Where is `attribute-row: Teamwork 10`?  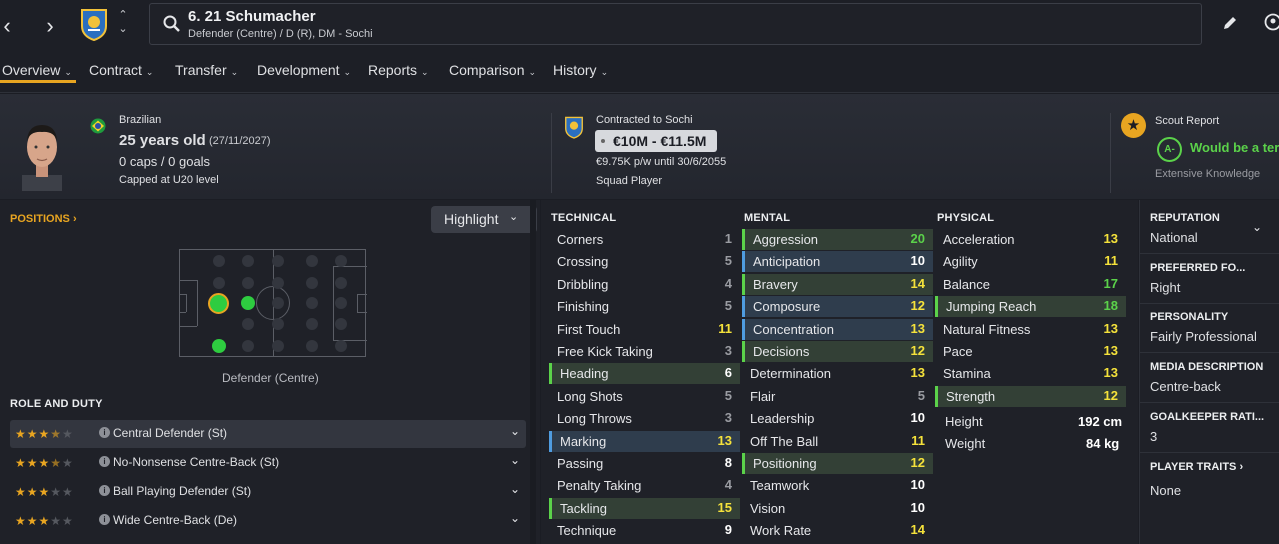
attribute-row: Teamwork 10 is located at coordinates (837, 485).